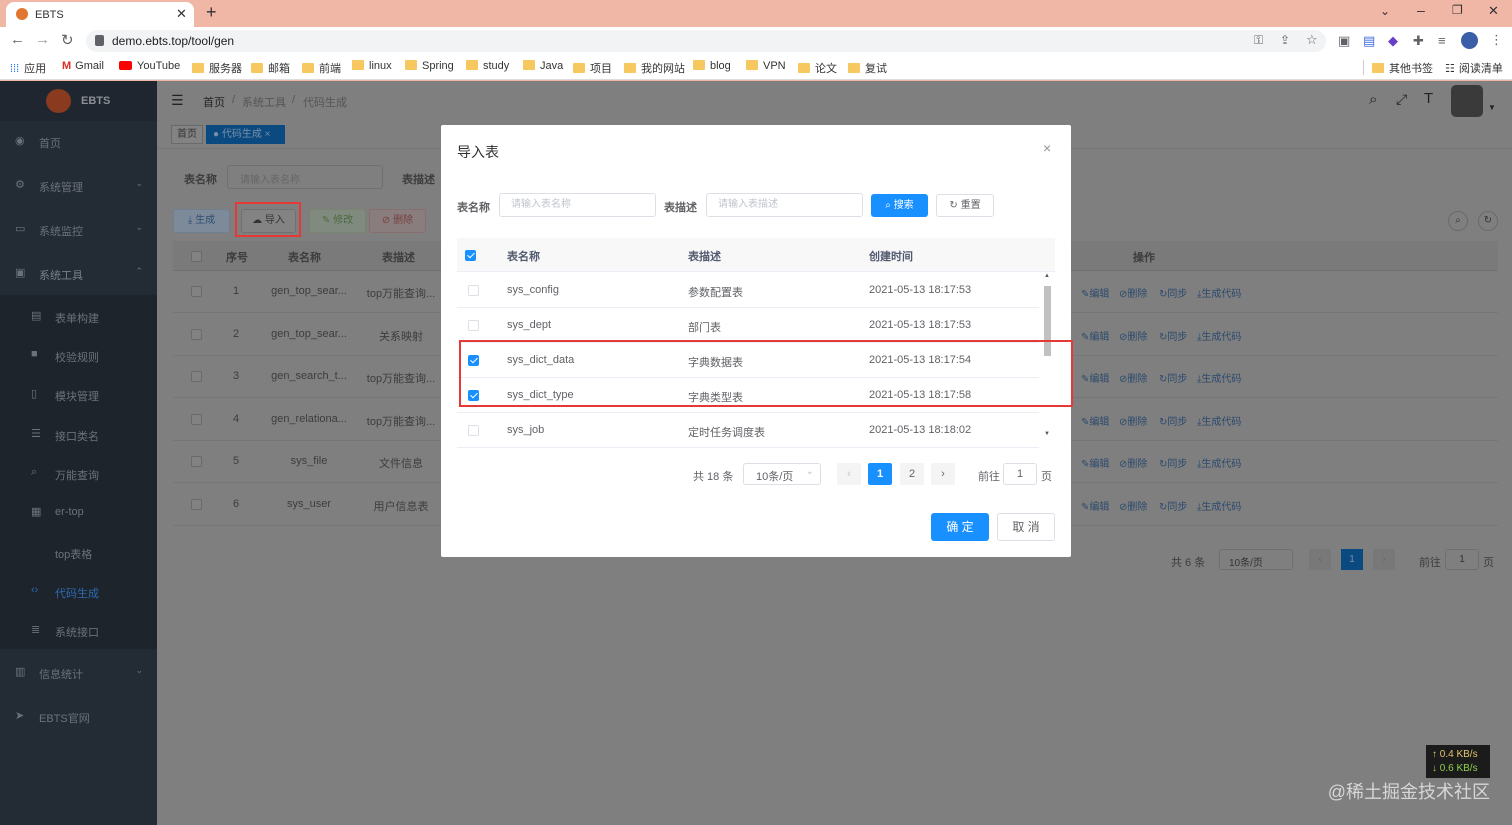 This screenshot has height=825, width=1512. What do you see at coordinates (1418, 41) in the screenshot?
I see `puzzle-icon: ✚` at bounding box center [1418, 41].